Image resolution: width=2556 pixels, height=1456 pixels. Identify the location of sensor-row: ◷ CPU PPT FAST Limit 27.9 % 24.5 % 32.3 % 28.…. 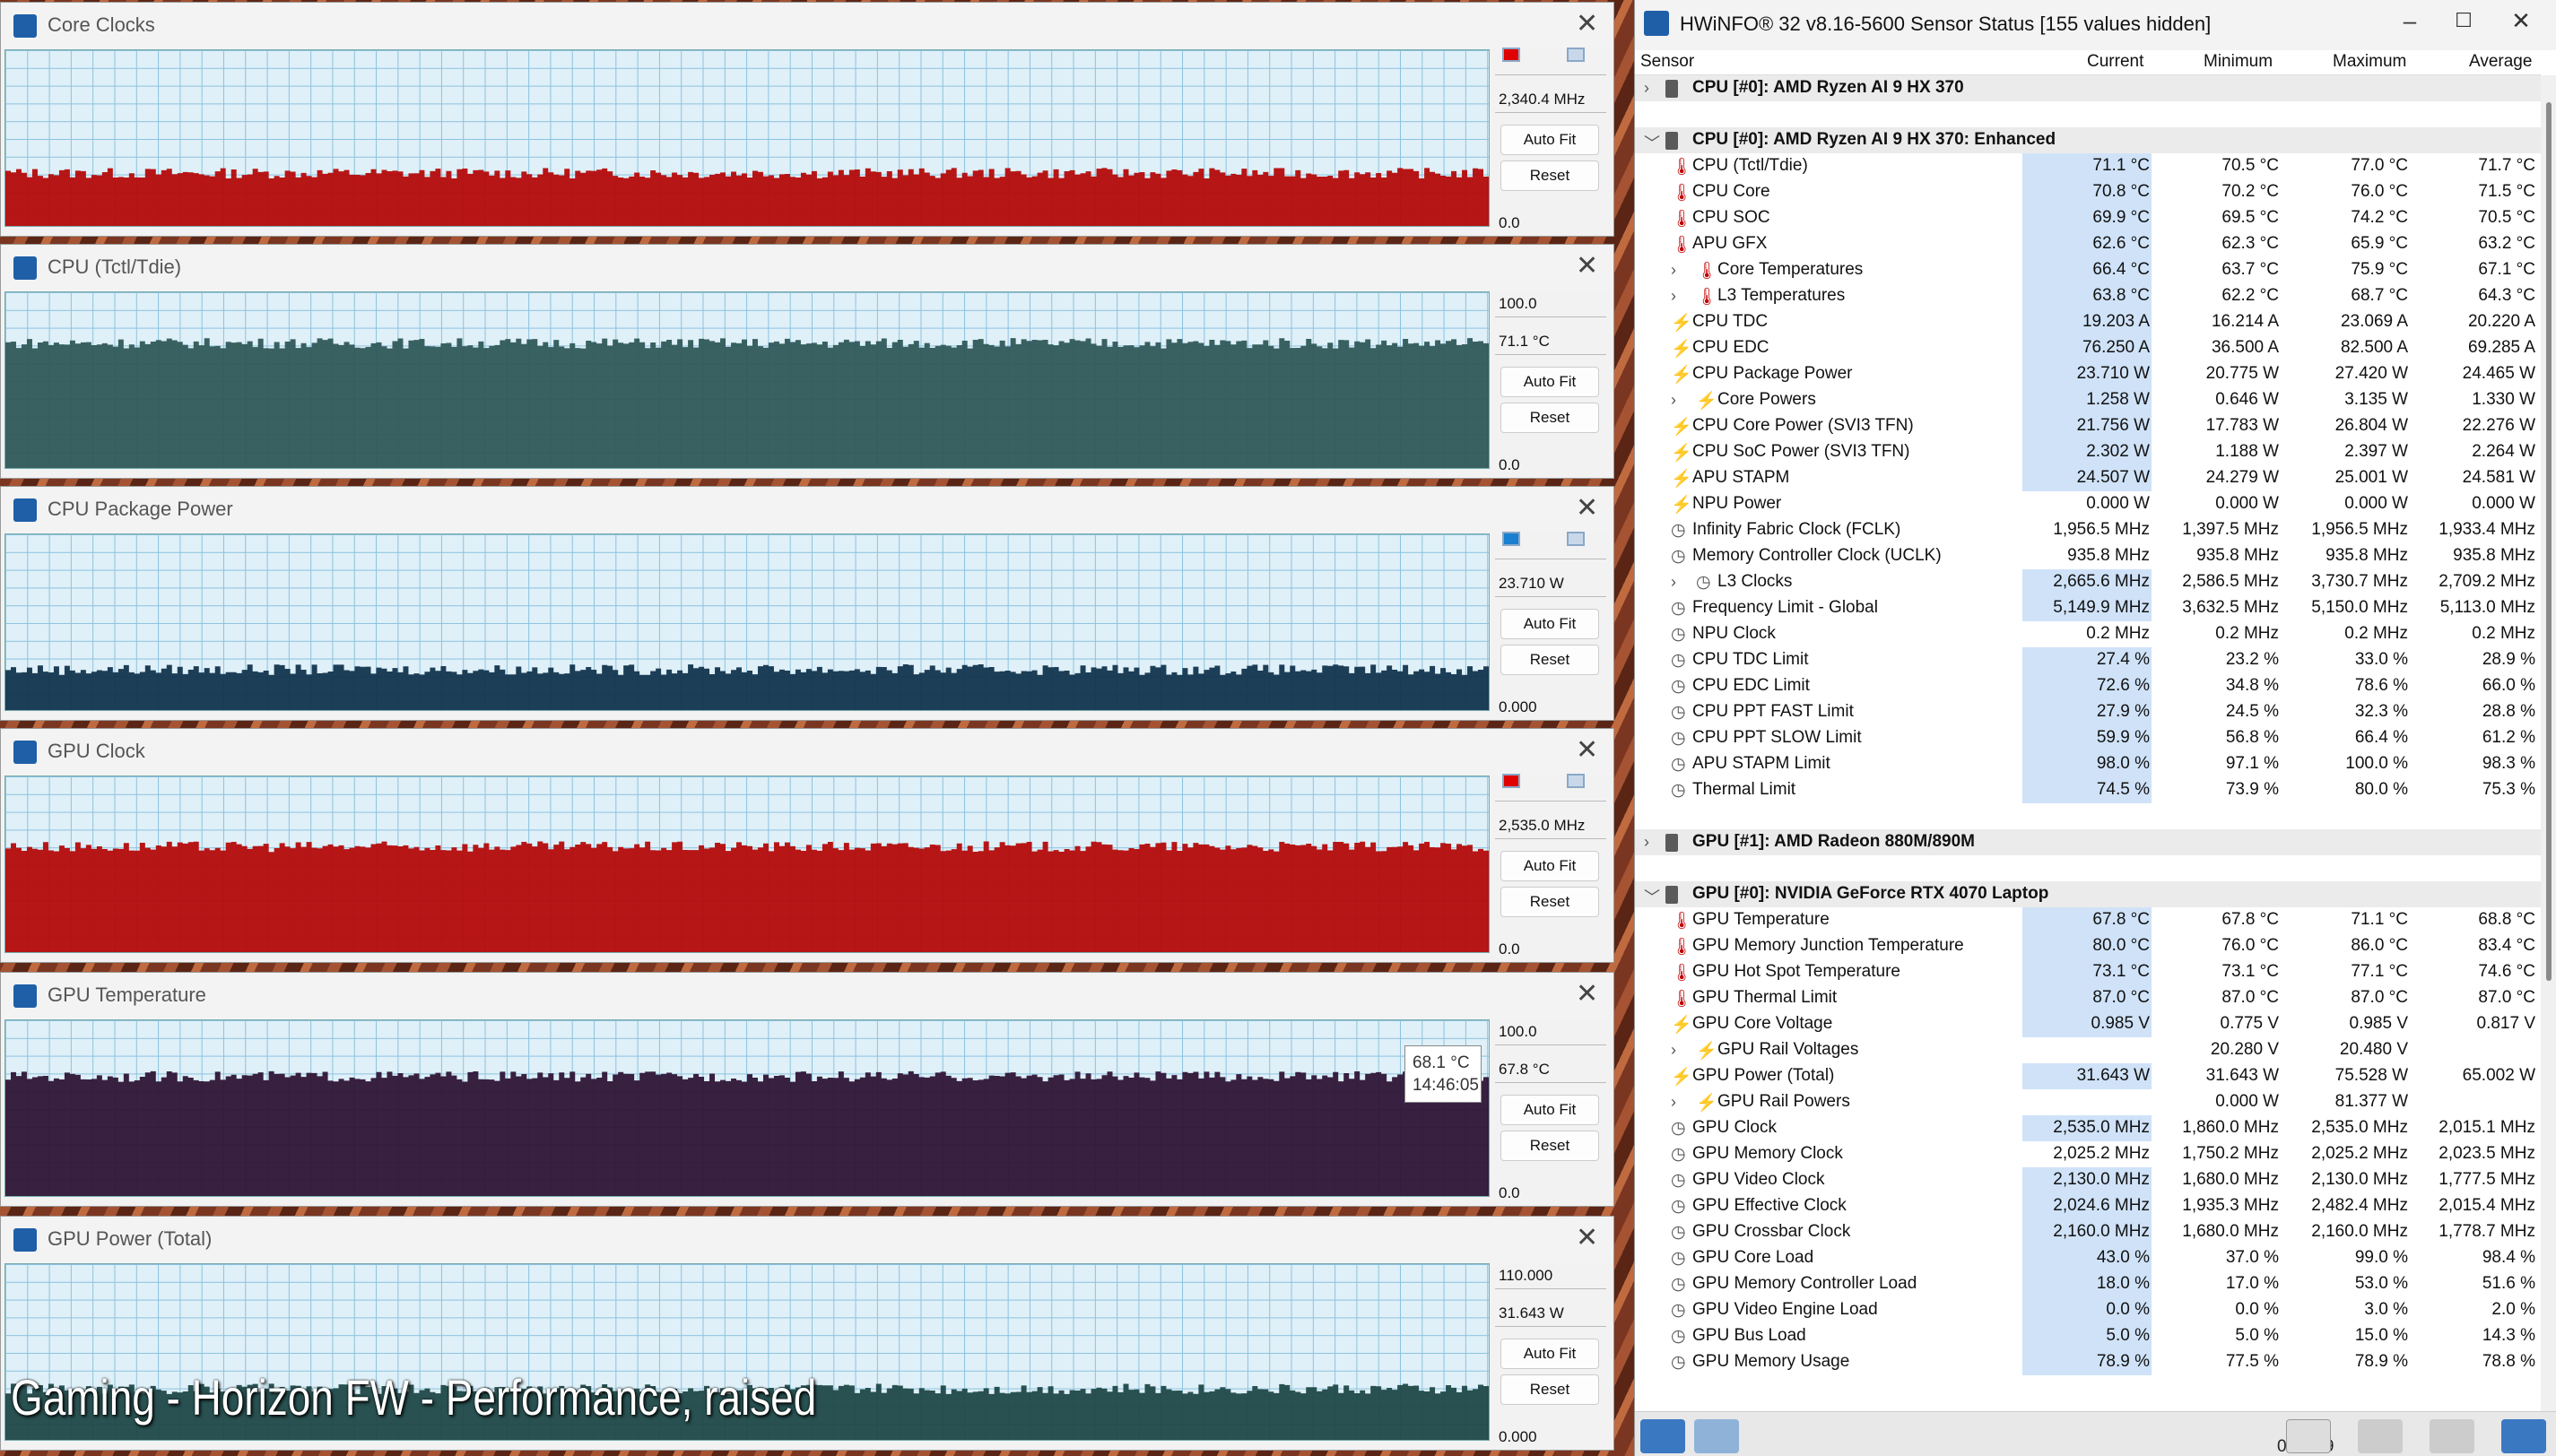
(2088, 712).